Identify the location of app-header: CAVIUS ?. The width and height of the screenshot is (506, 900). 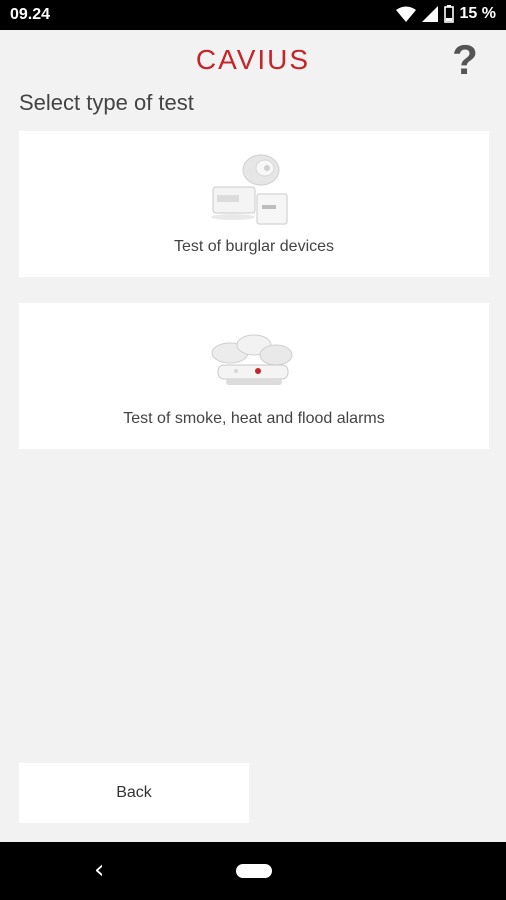
(253, 60).